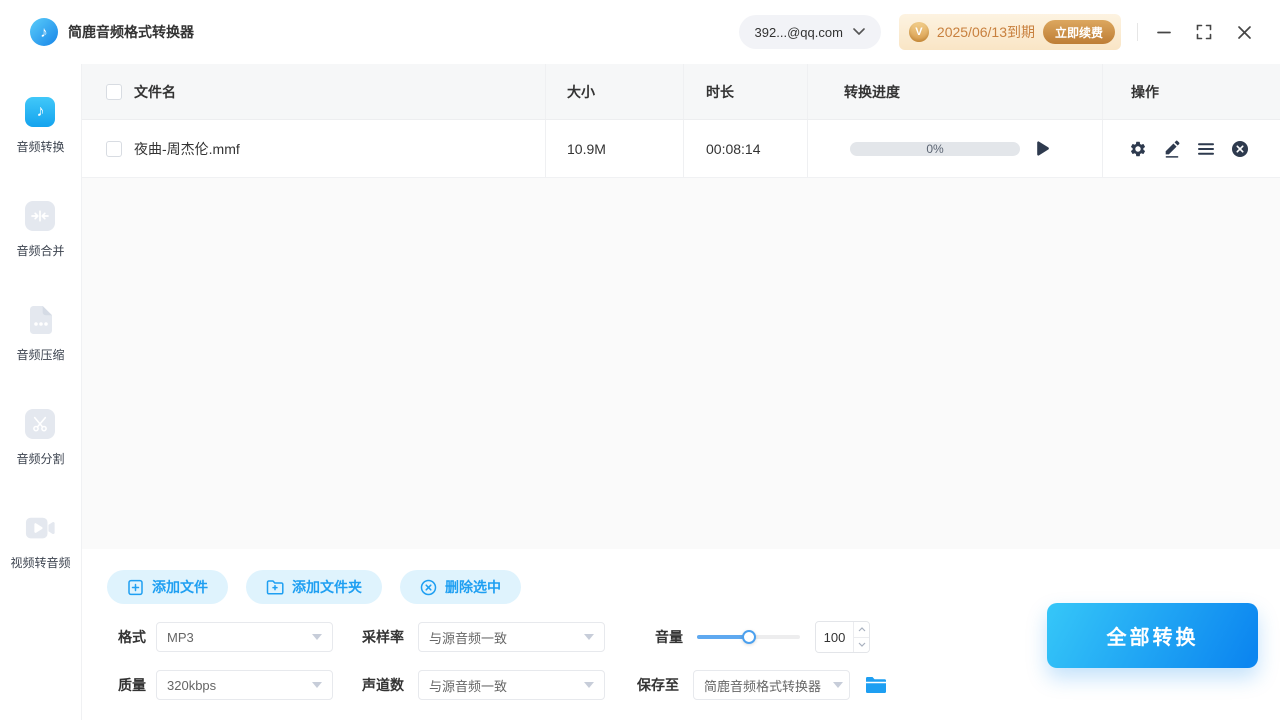  What do you see at coordinates (155, 91) in the screenshot?
I see `column-filename: 文件名` at bounding box center [155, 91].